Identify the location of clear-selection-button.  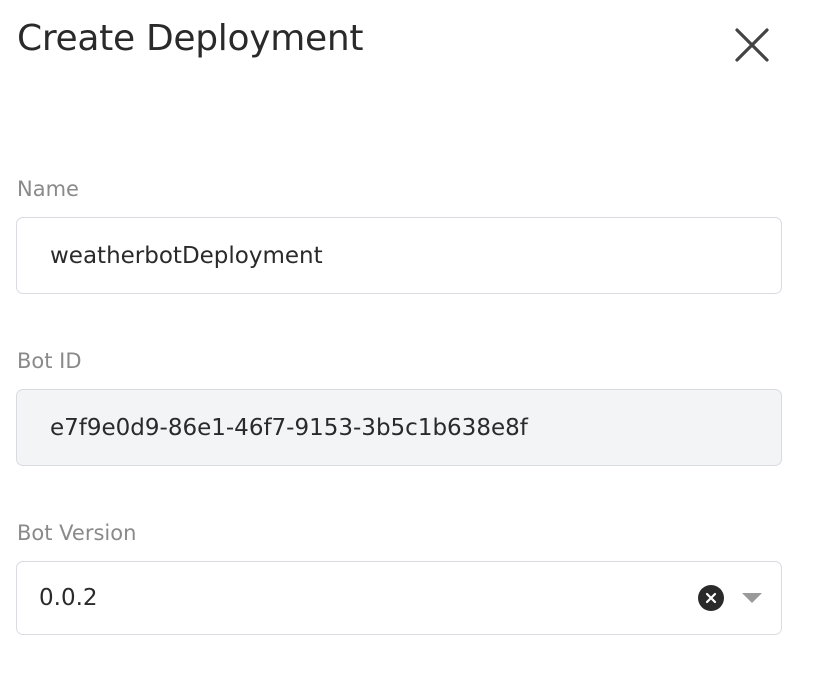
(711, 598).